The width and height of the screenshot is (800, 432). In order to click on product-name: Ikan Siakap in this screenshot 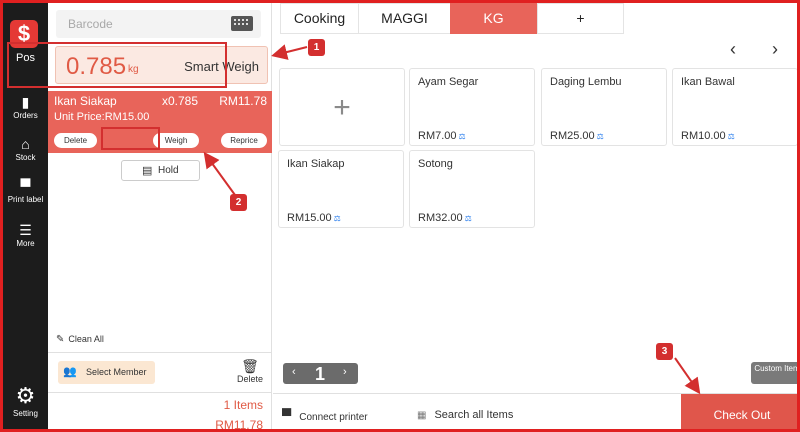, I will do `click(316, 164)`.